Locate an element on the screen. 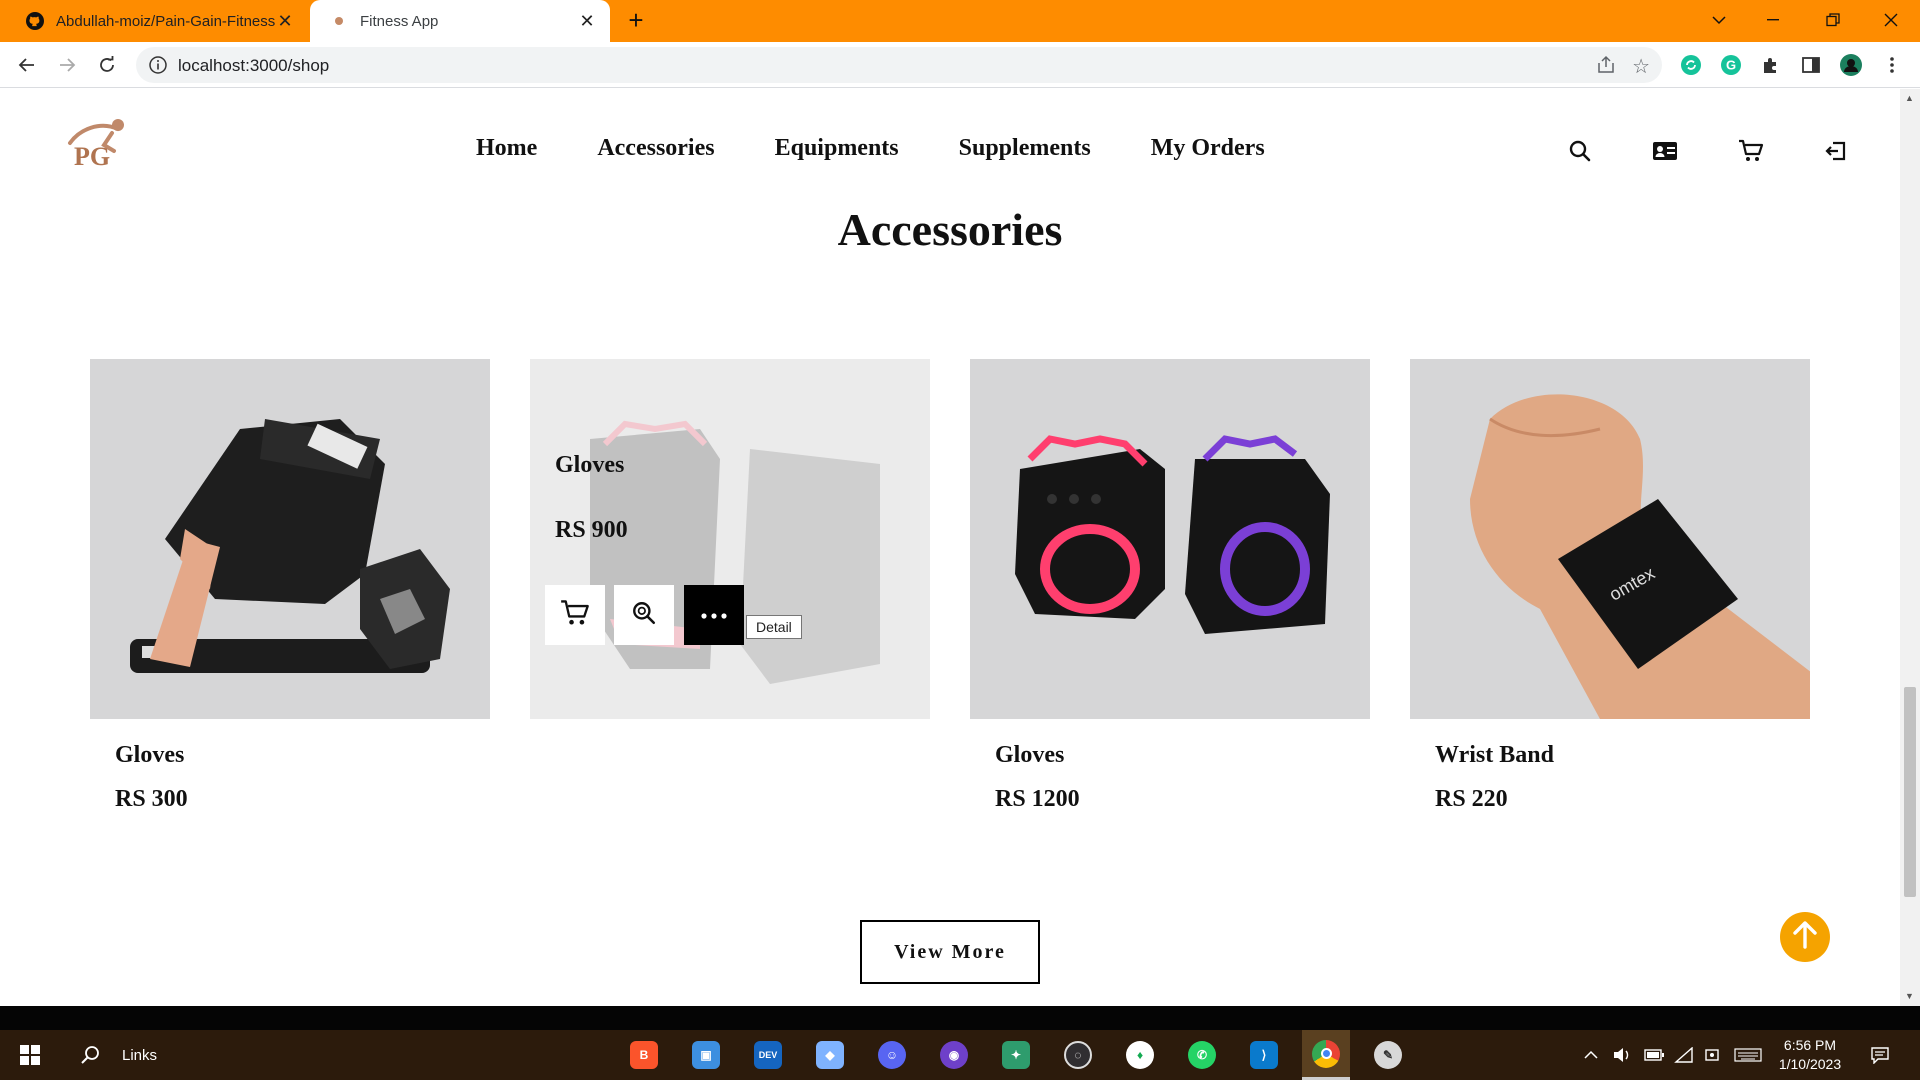  product-image-pink-purple-gloves is located at coordinates (1170, 539).